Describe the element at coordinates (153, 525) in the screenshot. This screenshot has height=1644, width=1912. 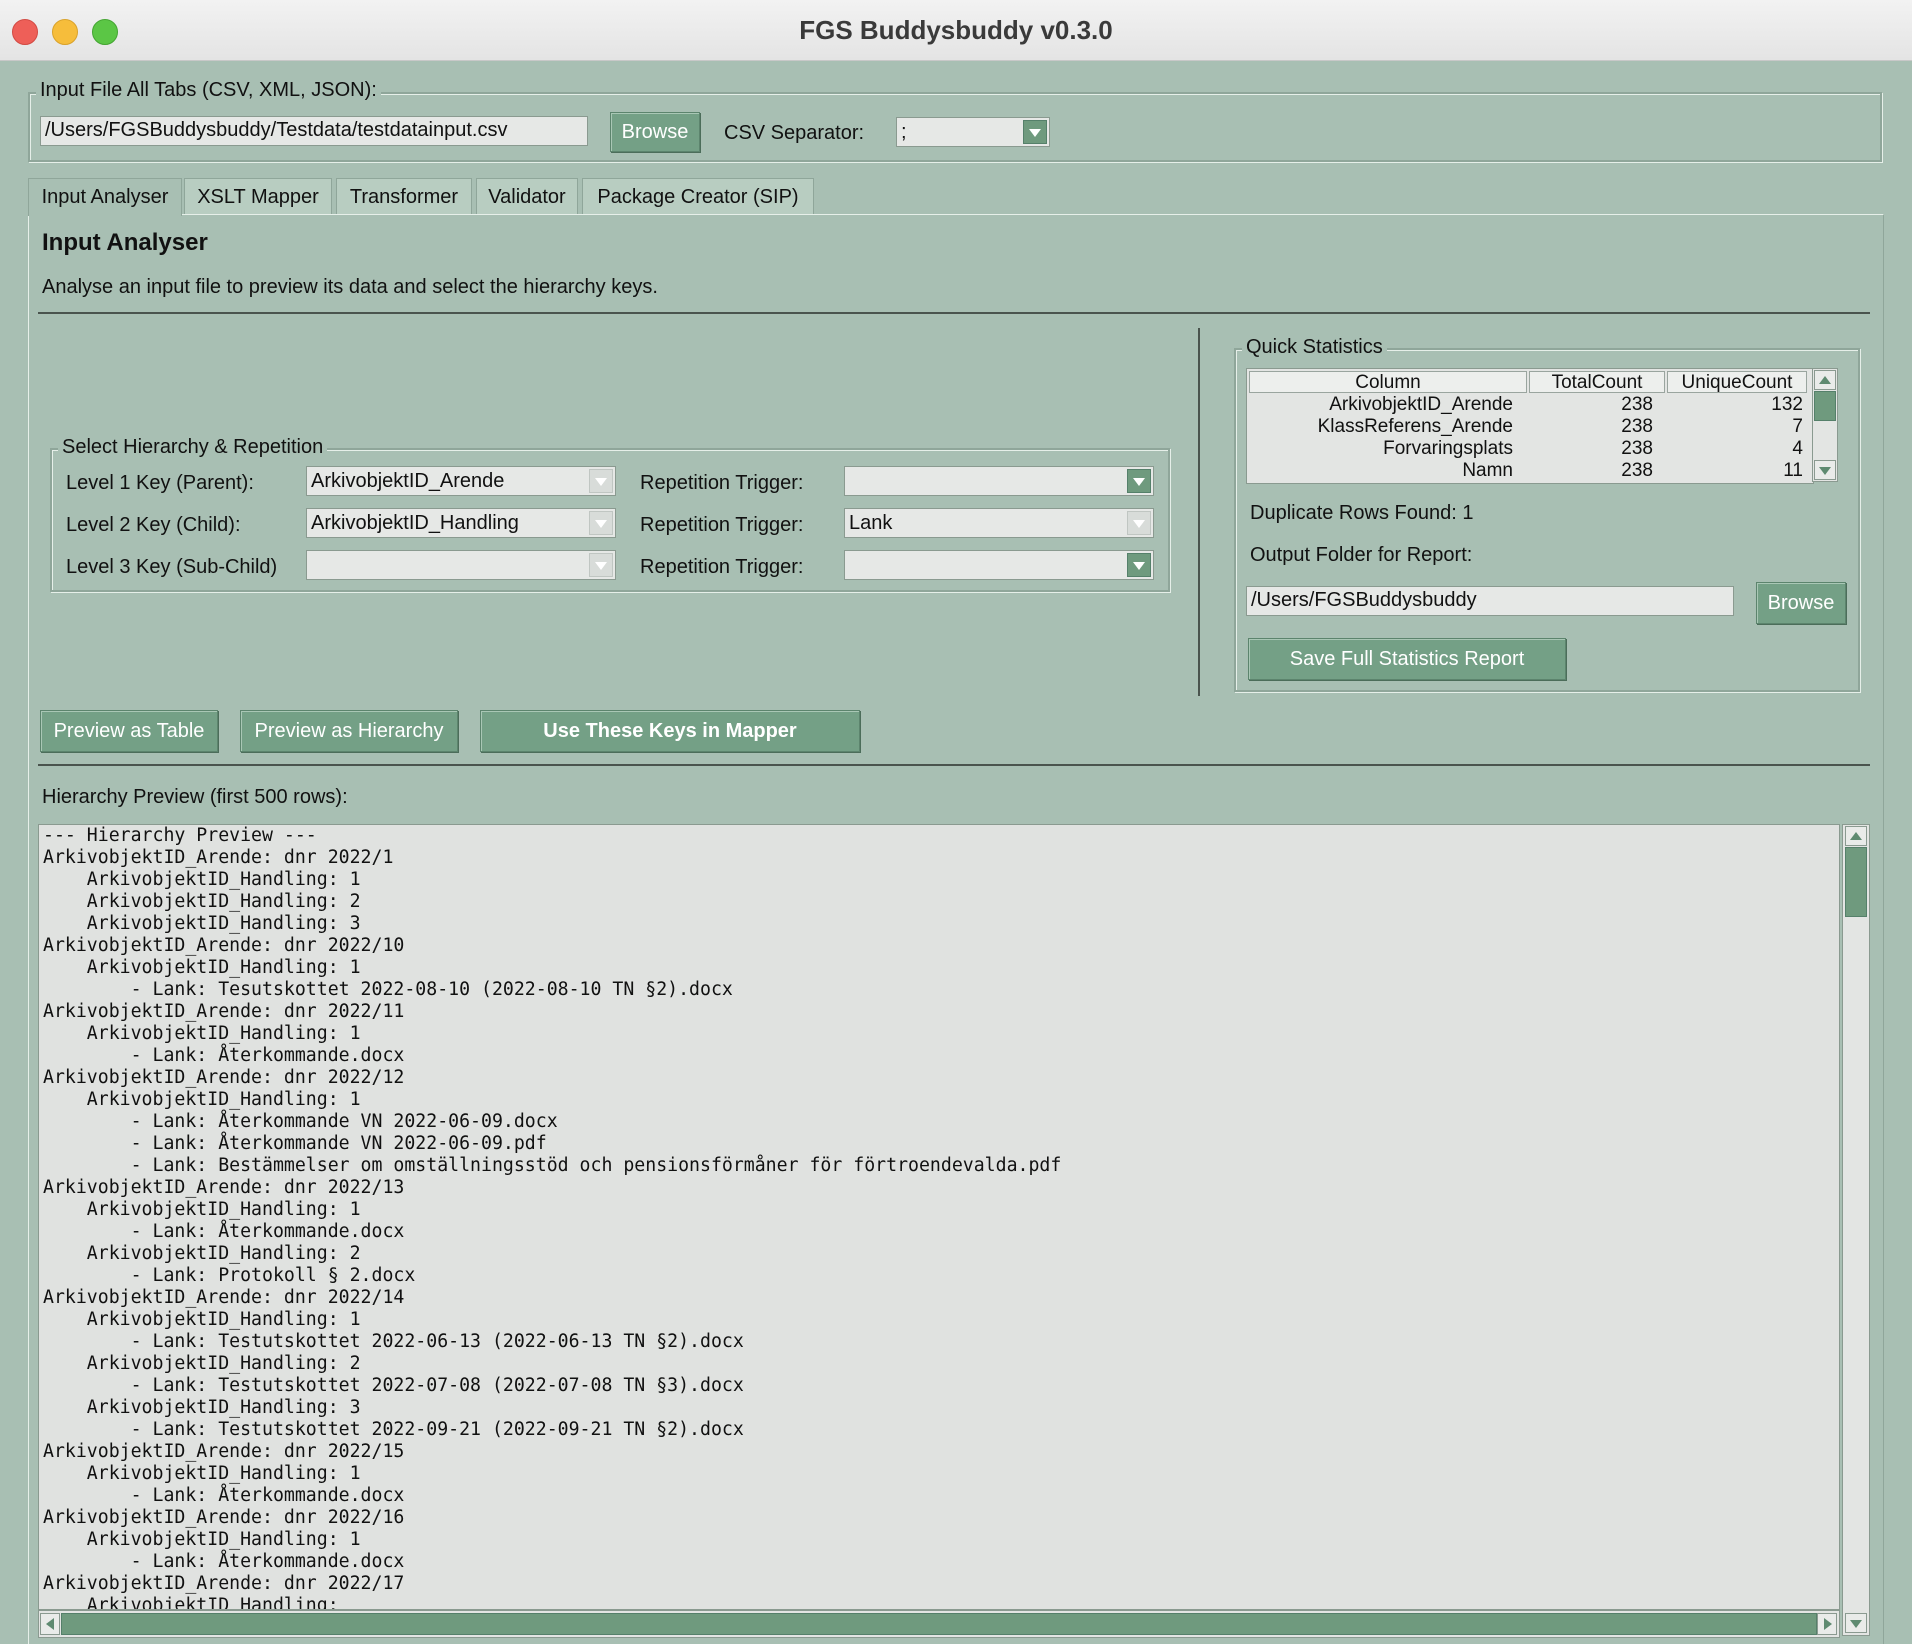
I see `level2-key-label: Level 2 Key (Child):` at that location.